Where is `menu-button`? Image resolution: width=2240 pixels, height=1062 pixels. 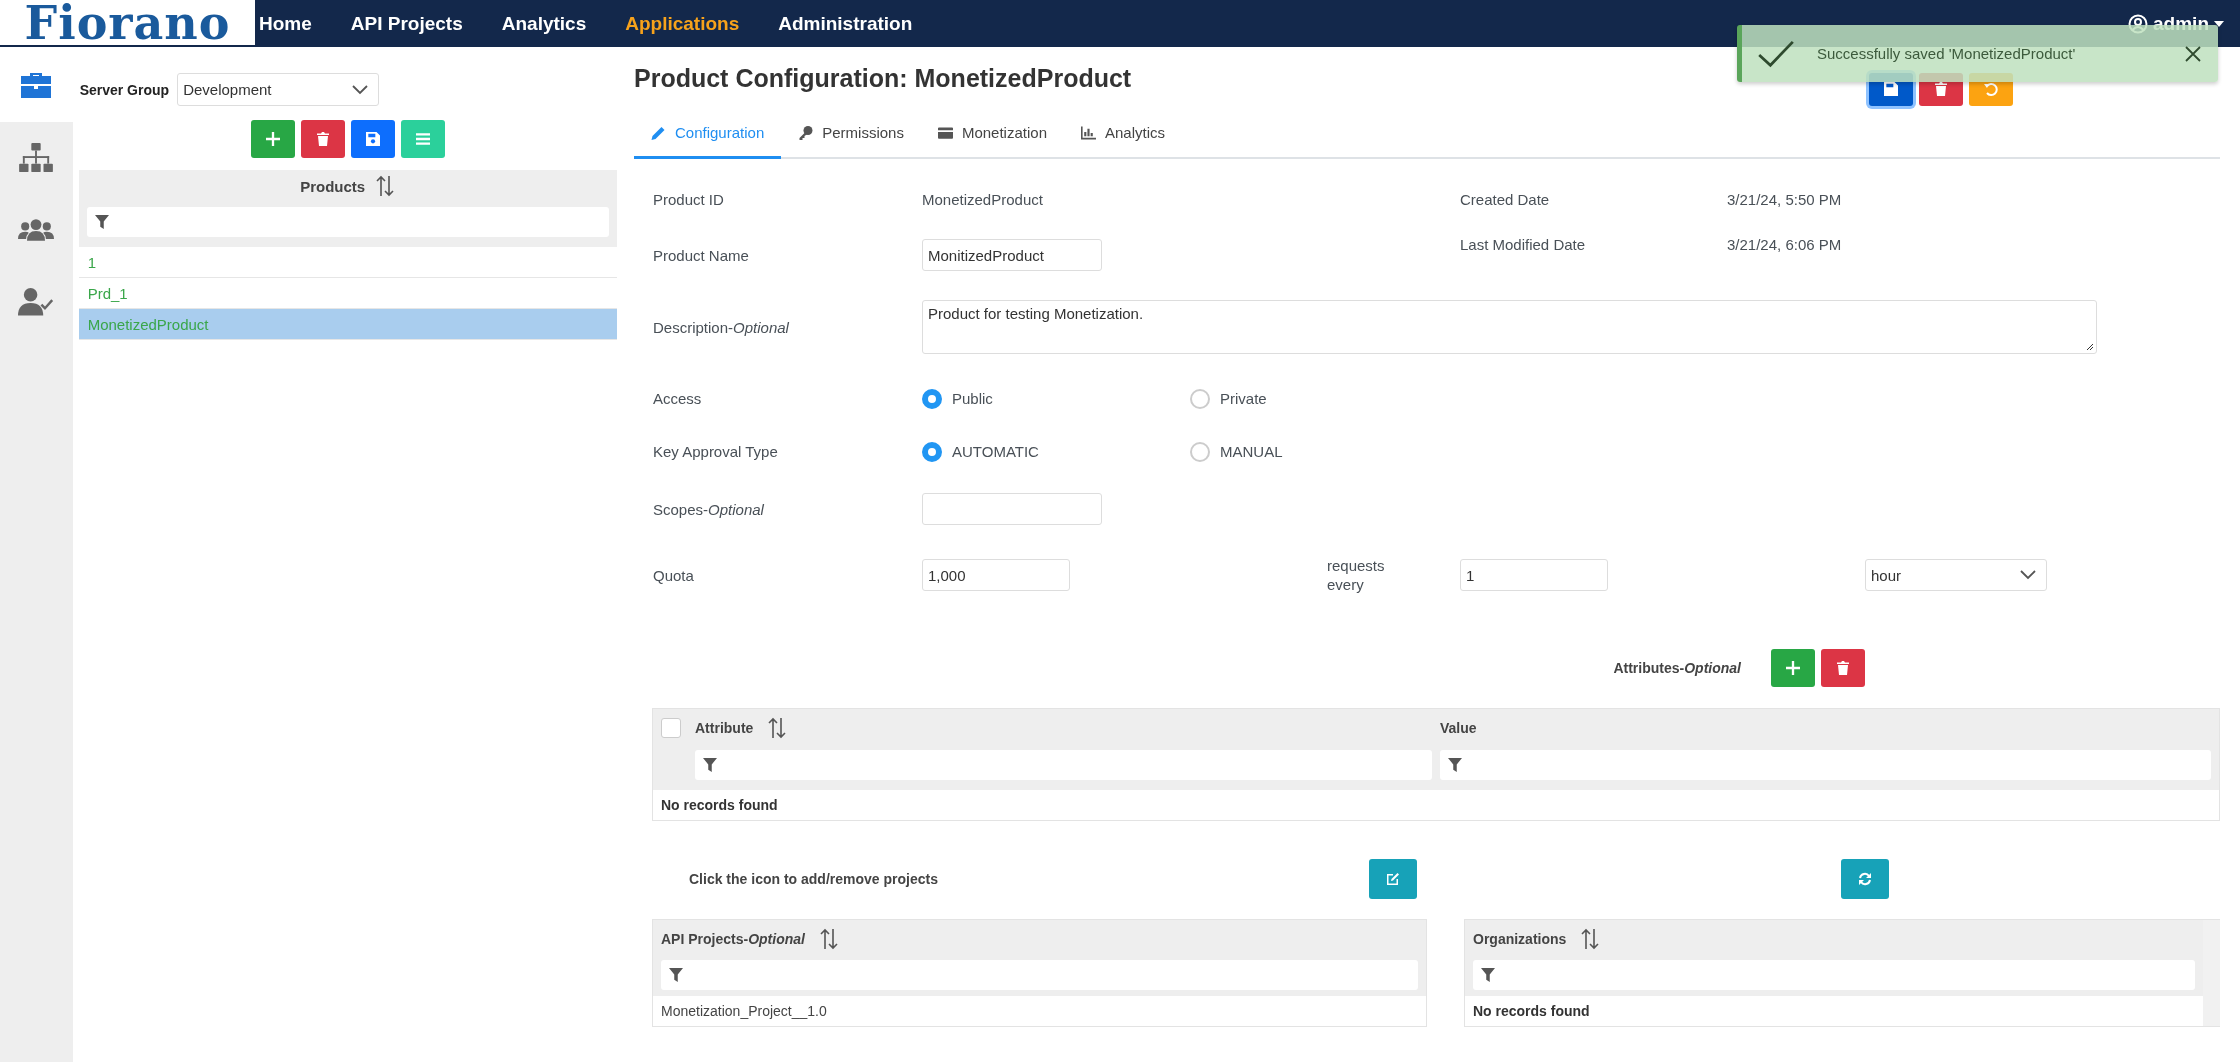 menu-button is located at coordinates (422, 139).